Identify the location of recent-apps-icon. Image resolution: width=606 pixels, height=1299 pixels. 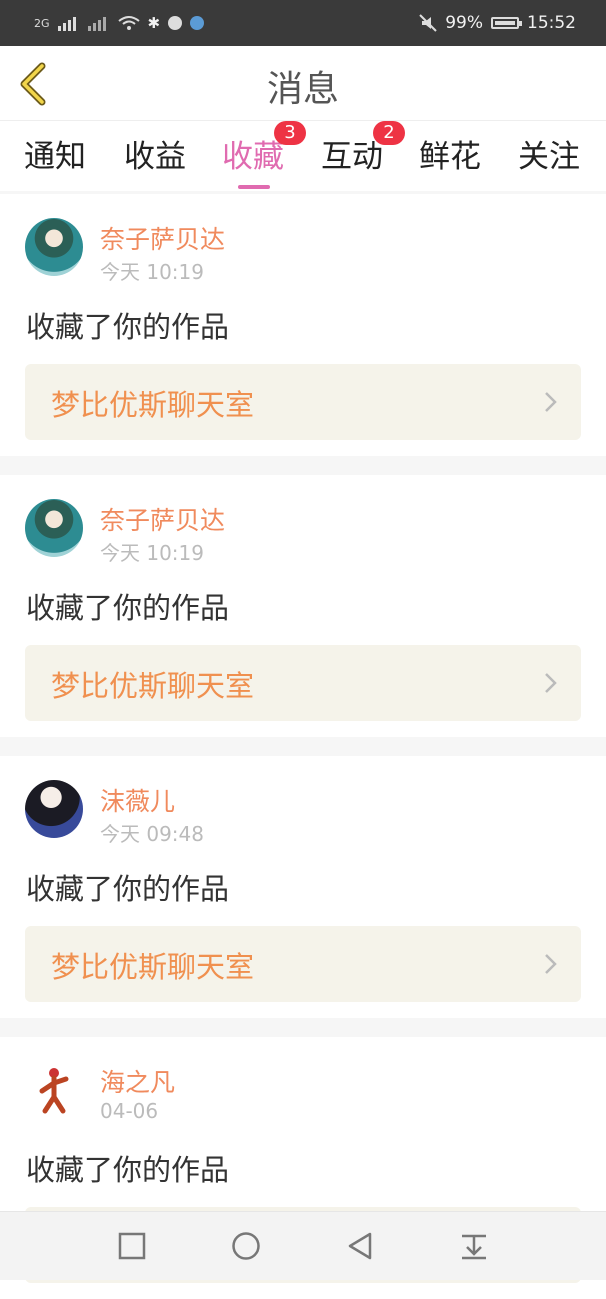
(132, 1246).